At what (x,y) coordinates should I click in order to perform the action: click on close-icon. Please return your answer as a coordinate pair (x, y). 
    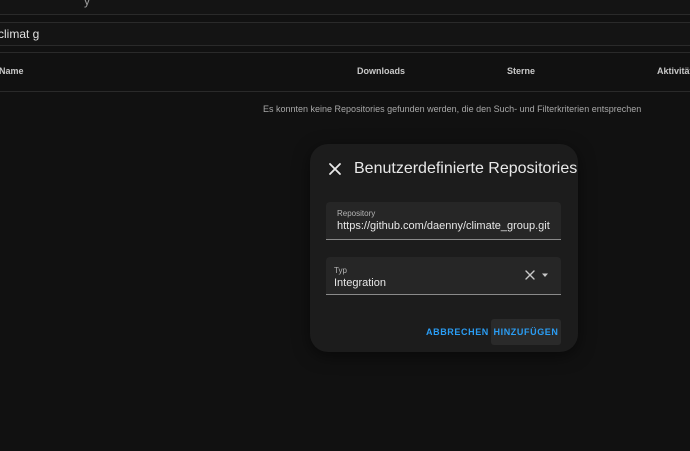
    Looking at the image, I should click on (335, 169).